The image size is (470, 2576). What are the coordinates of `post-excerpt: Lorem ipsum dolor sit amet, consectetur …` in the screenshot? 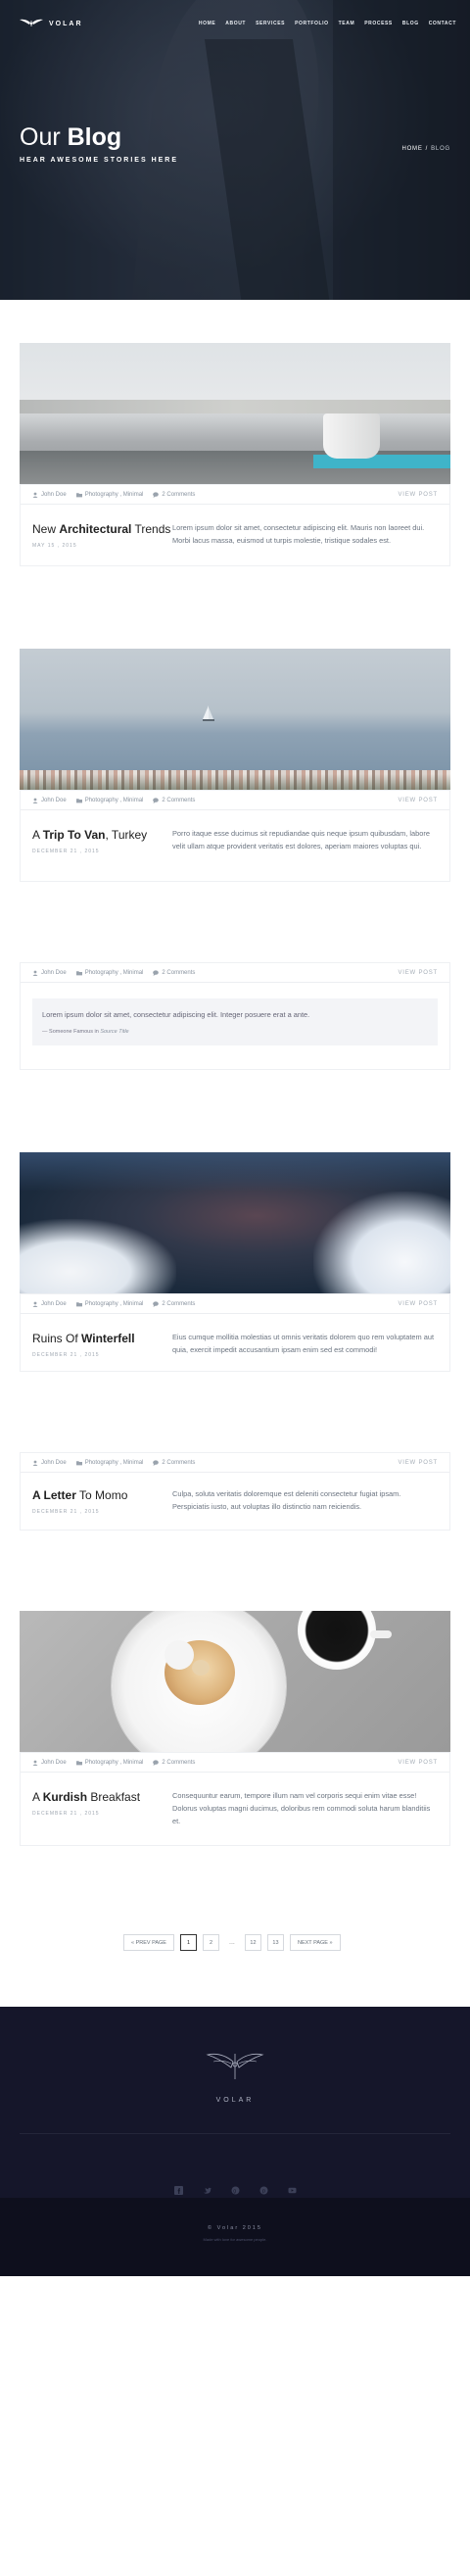 It's located at (298, 534).